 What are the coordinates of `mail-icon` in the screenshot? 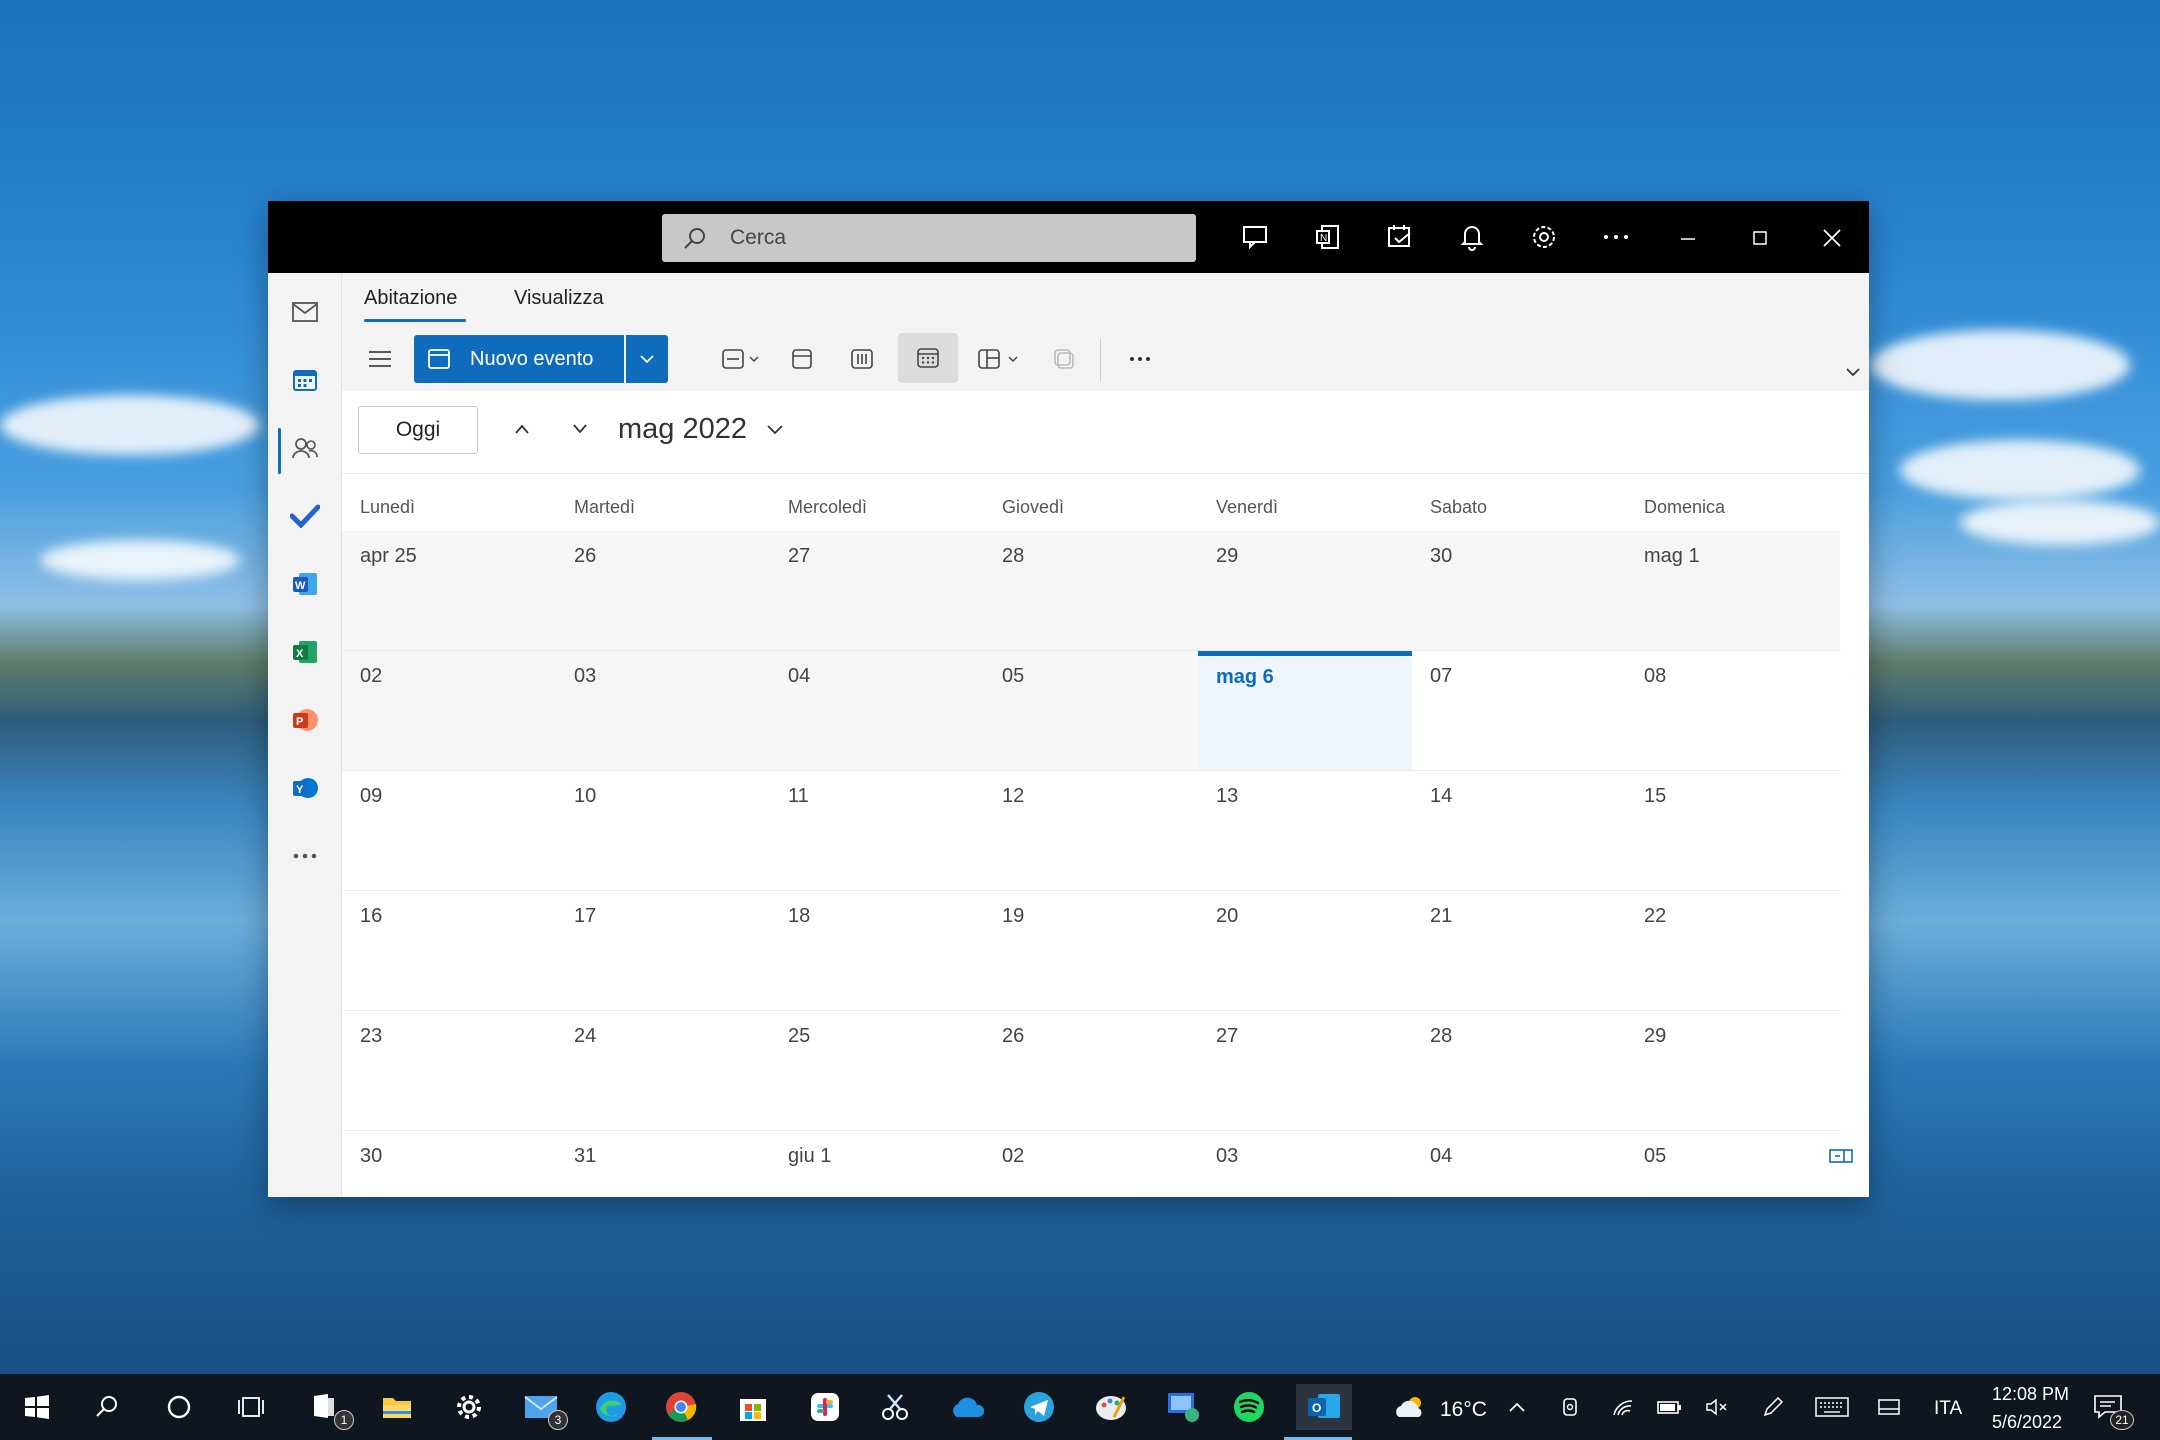 It's located at (305, 312).